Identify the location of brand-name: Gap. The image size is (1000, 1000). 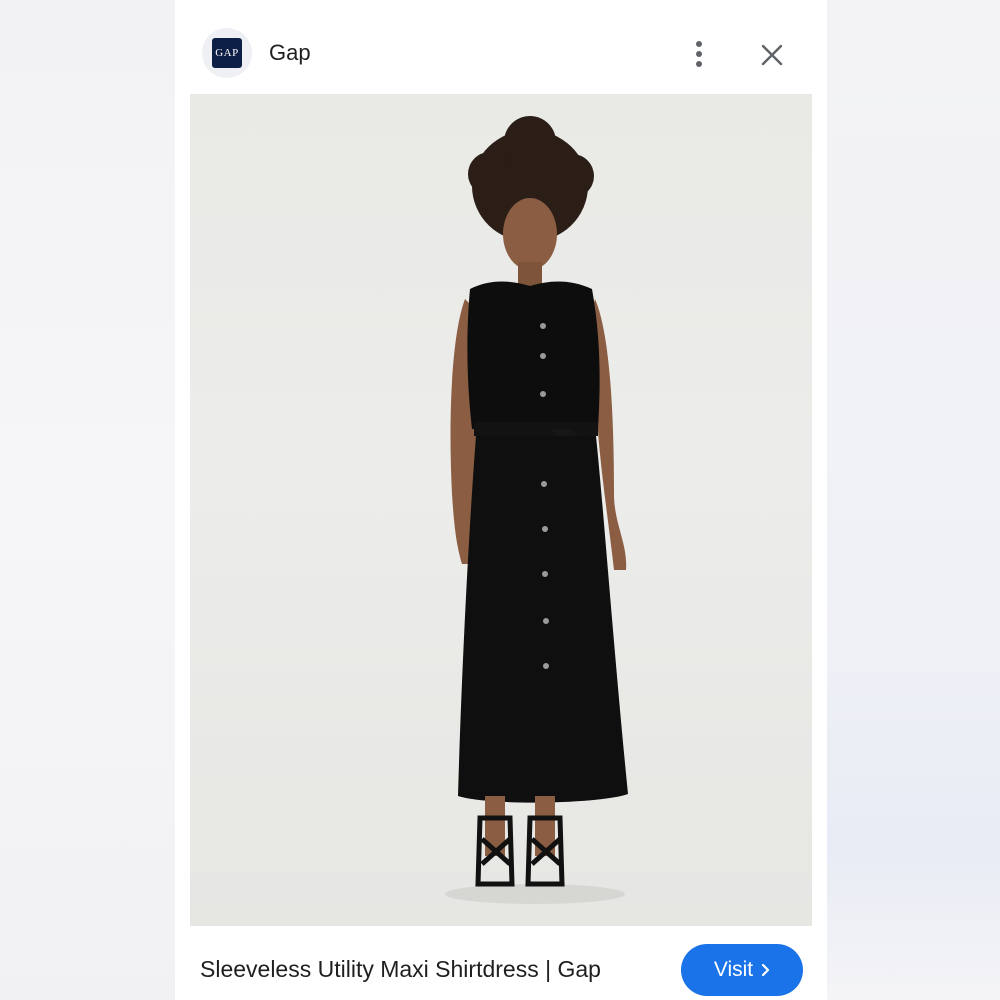
(290, 53).